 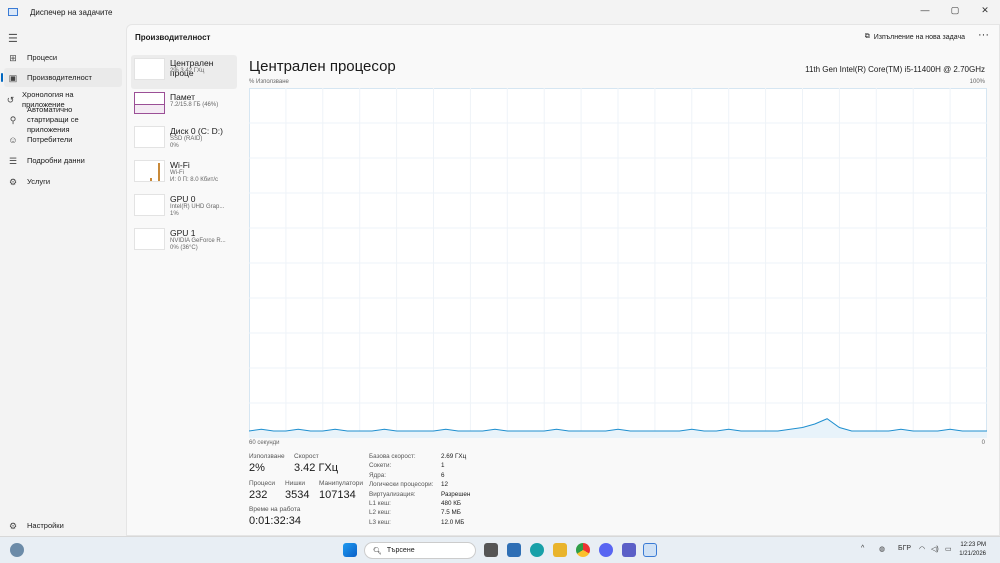 I want to click on usage-label: Използване, so click(x=267, y=456).